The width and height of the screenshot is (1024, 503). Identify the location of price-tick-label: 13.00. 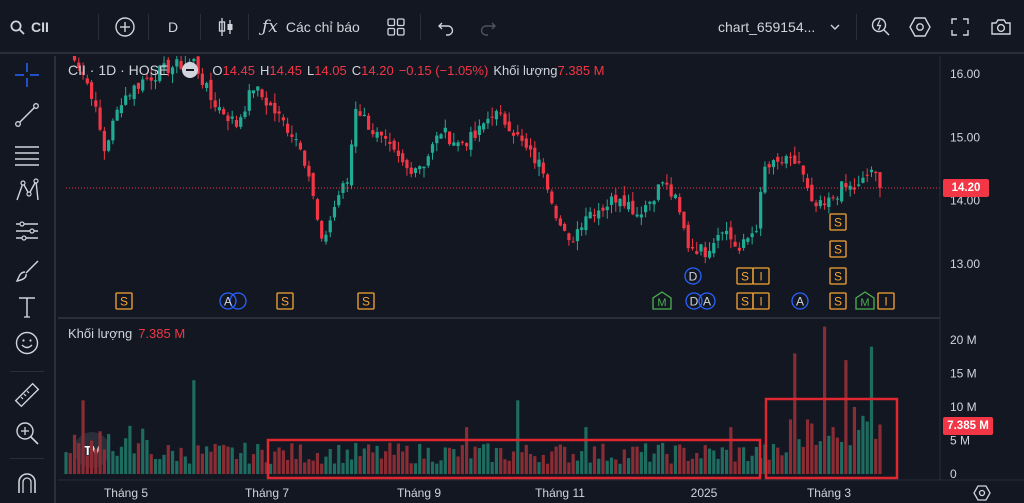
(965, 264).